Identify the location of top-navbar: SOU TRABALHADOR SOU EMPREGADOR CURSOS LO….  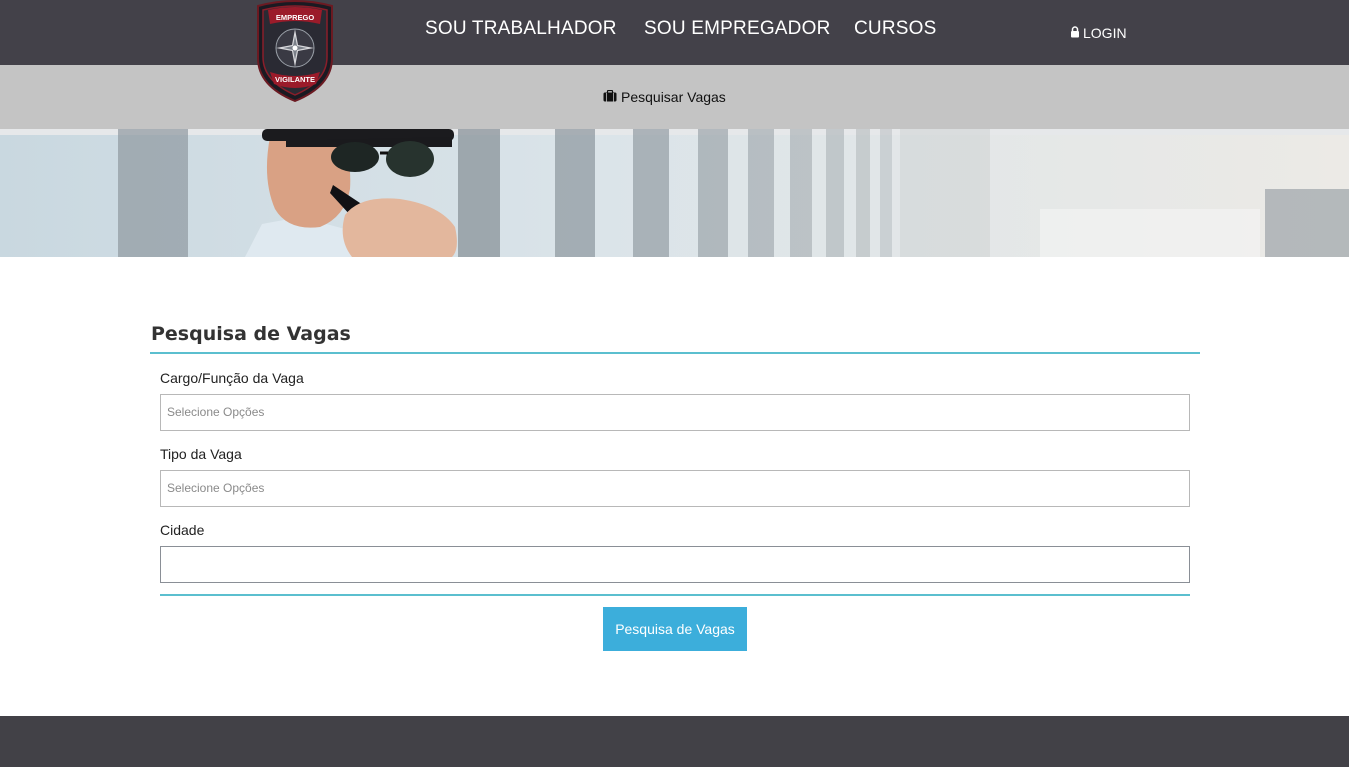
(674, 32).